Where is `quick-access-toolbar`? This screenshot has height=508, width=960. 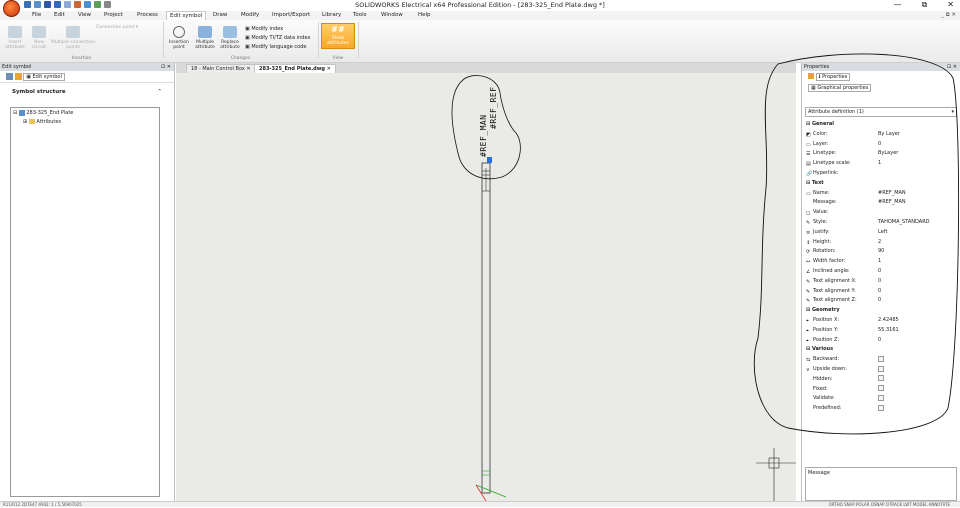 quick-access-toolbar is located at coordinates (67, 5).